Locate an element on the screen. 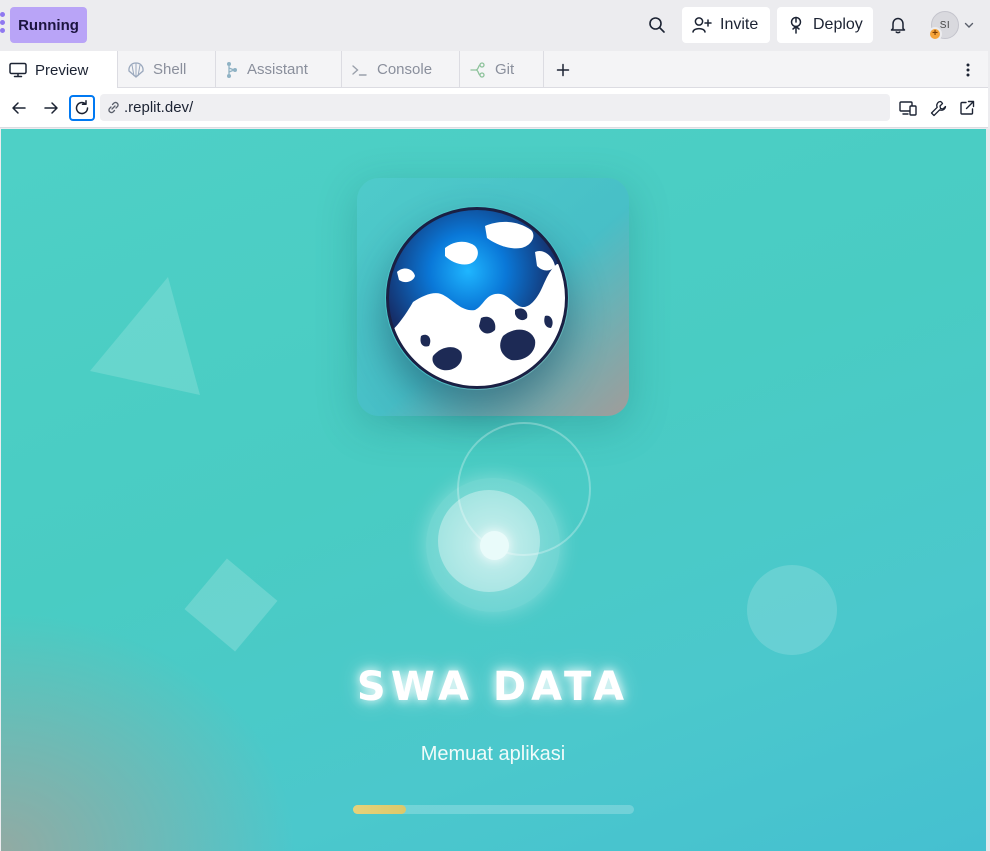 The width and height of the screenshot is (990, 851). pane-menu-button is located at coordinates (968, 69).